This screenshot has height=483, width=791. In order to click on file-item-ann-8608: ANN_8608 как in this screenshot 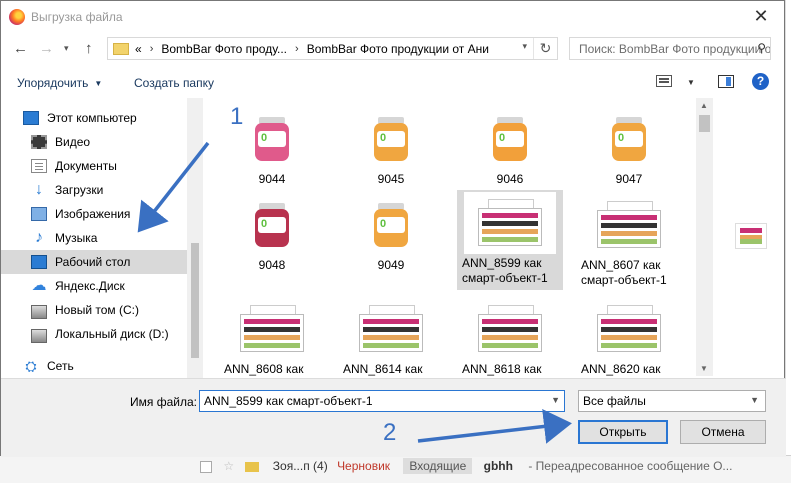, I will do `click(272, 337)`.